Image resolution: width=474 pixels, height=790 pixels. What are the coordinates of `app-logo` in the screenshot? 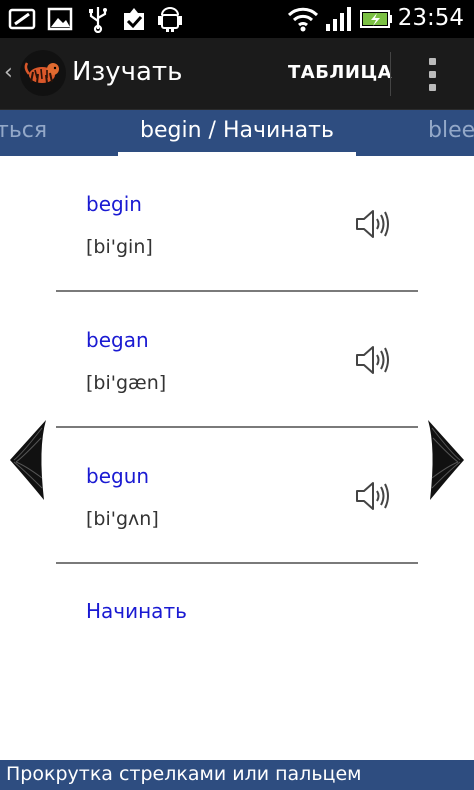 It's located at (43, 73).